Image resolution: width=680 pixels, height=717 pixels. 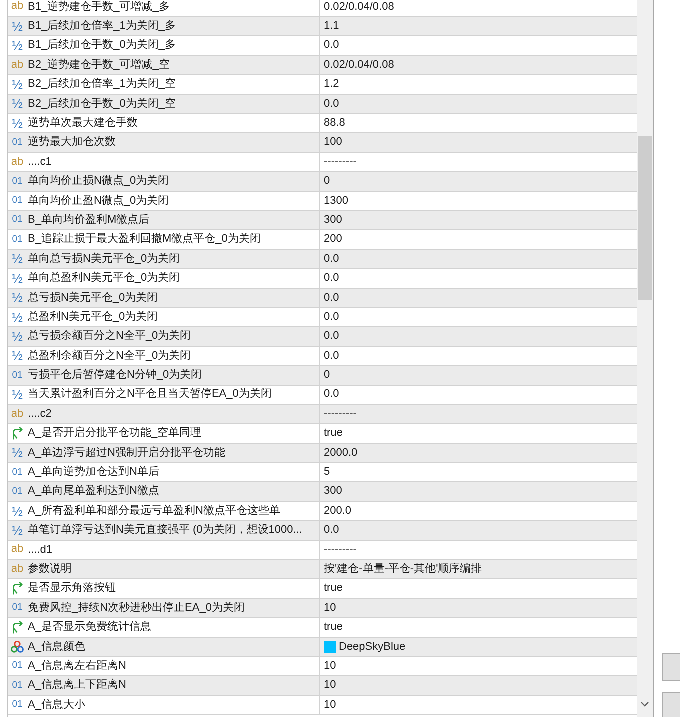 What do you see at coordinates (102, 104) in the screenshot?
I see `parameter-name: B2_后续加仓手数_0为关闭_空` at bounding box center [102, 104].